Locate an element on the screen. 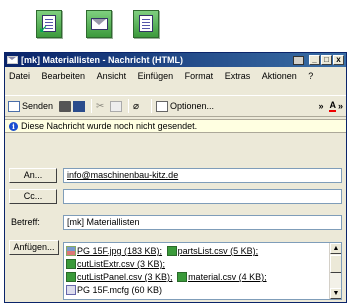  mail-icon is located at coordinates (99, 24).